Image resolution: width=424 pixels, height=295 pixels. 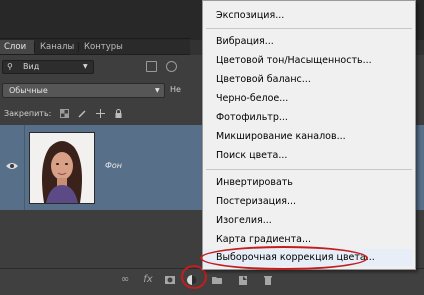 I want to click on folder-icon, so click(x=217, y=280).